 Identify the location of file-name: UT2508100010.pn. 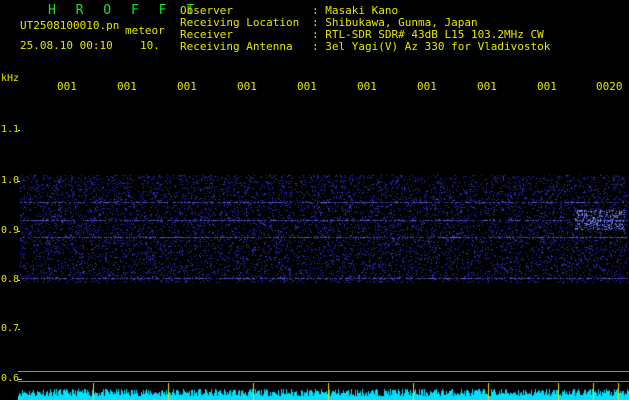
(70, 25).